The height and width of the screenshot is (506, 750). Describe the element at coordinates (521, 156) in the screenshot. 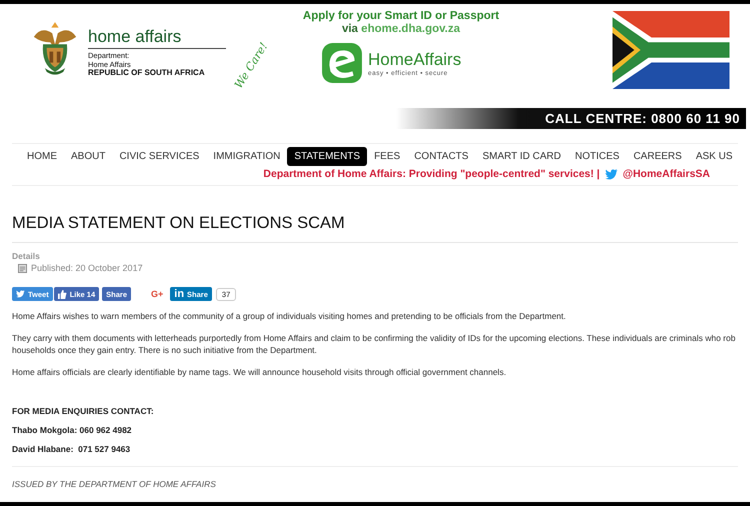

I see `nav-tab: SMART ID CARD` at that location.